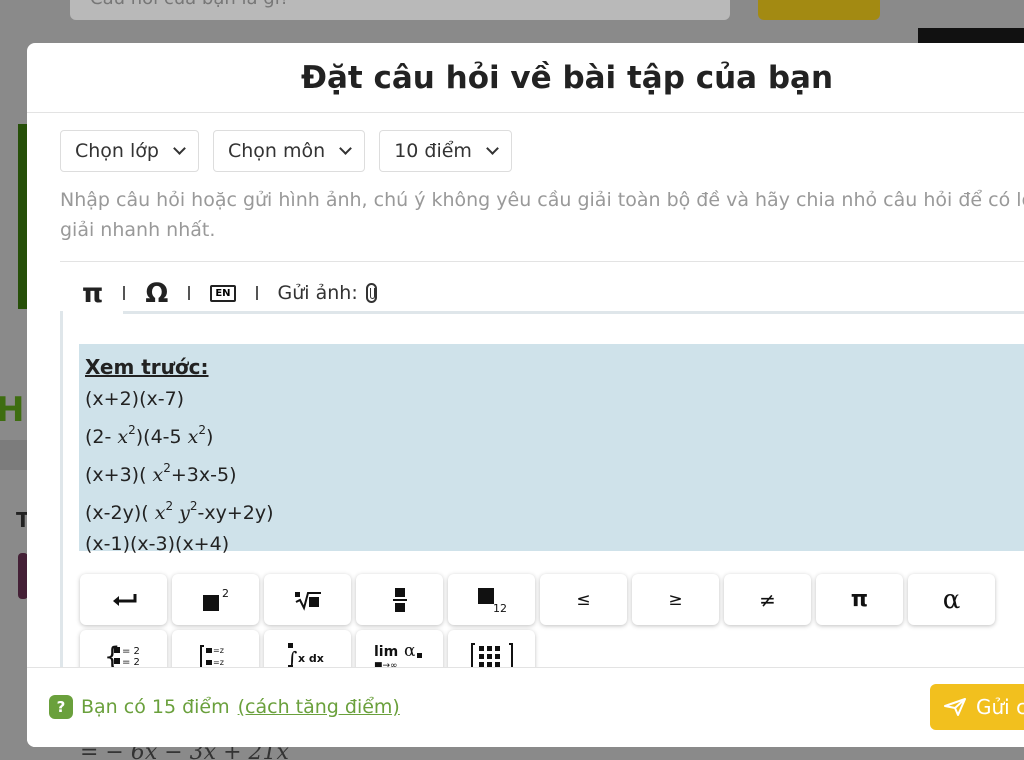  I want to click on grade-select: Chọn lớp, so click(129, 151).